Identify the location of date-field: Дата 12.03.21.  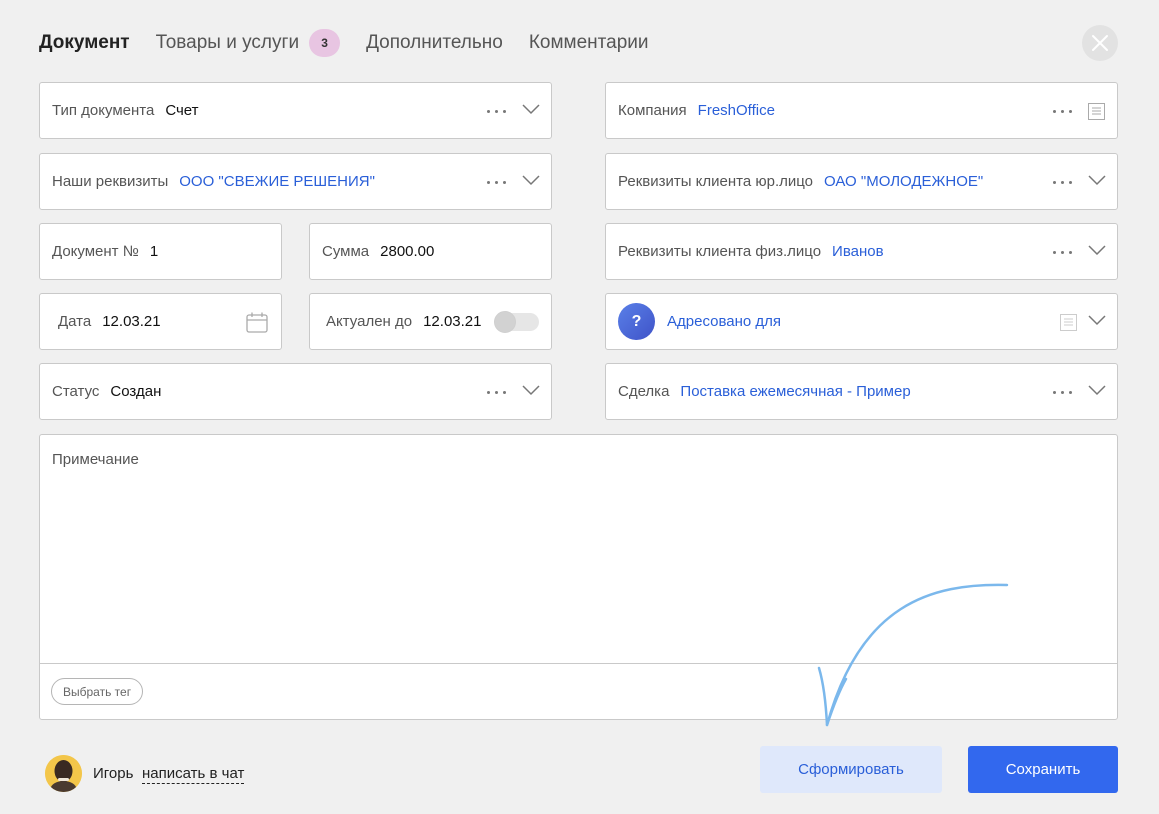
(160, 321).